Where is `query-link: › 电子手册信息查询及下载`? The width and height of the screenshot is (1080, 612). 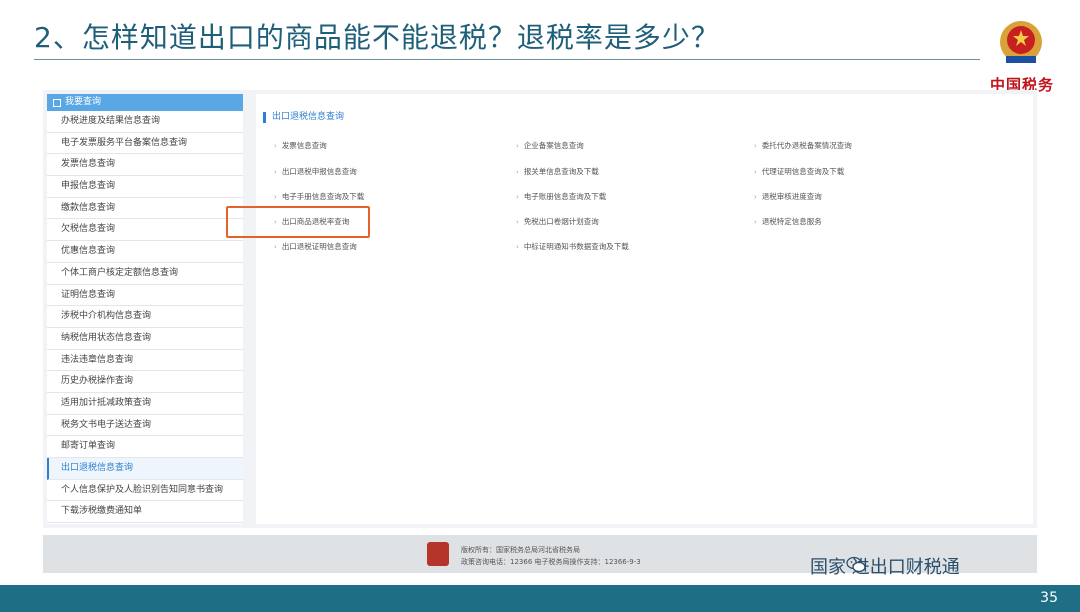
query-link: › 电子手册信息查询及下载 is located at coordinates (319, 196).